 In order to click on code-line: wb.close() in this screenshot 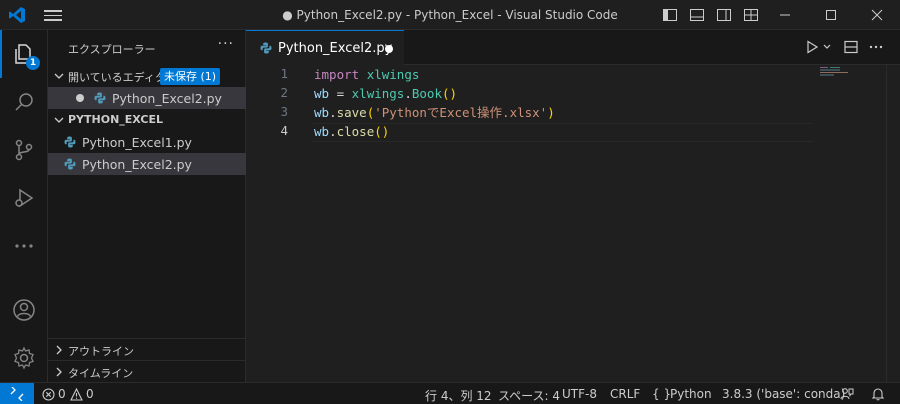, I will do `click(351, 131)`.